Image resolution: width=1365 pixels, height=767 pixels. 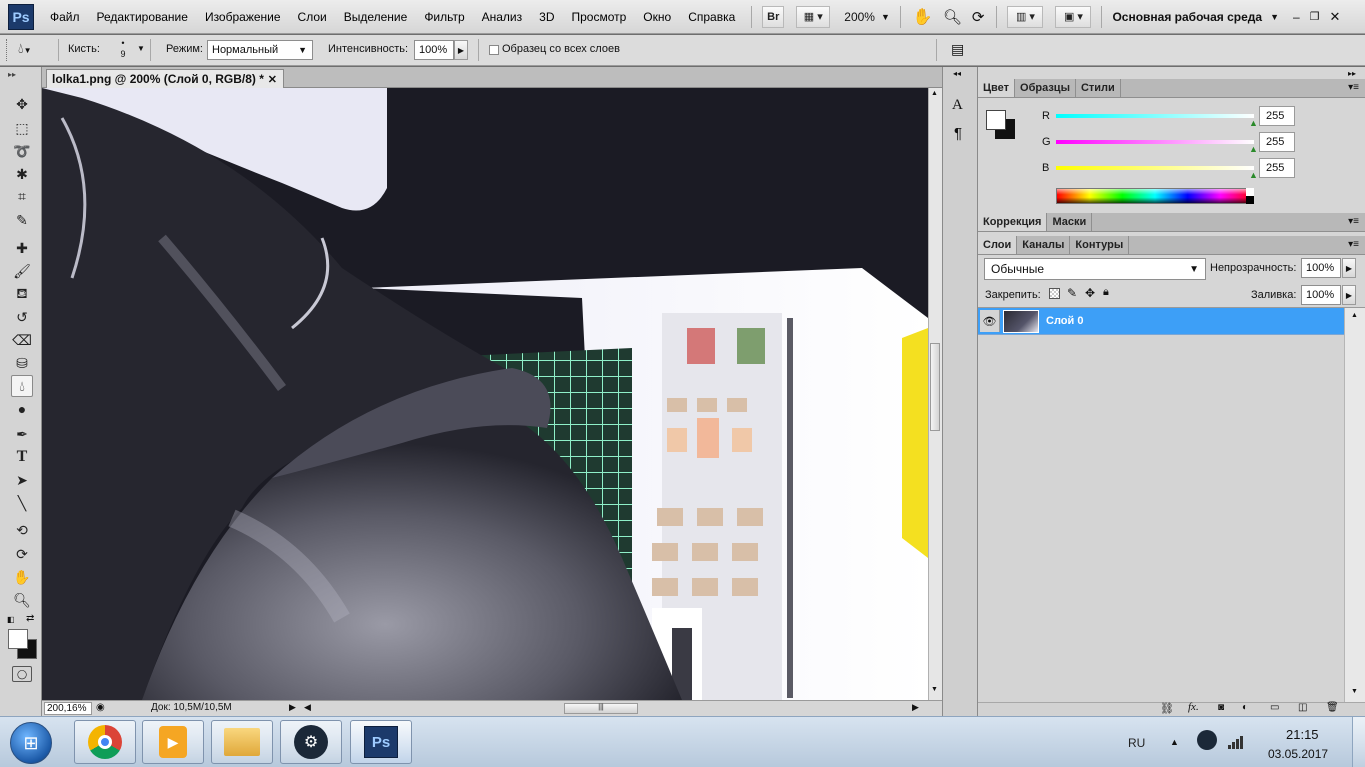 I want to click on slider-handle-icon: ▲, so click(x=1253, y=149).